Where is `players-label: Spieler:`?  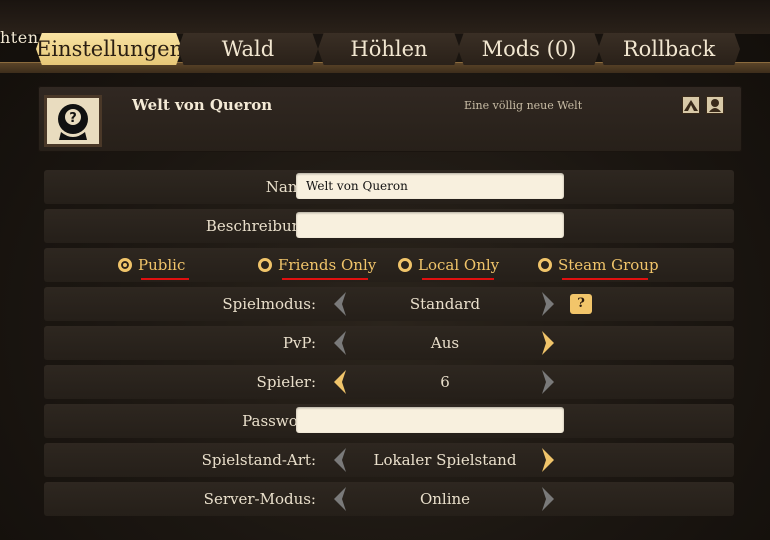
players-label: Spieler: is located at coordinates (286, 382).